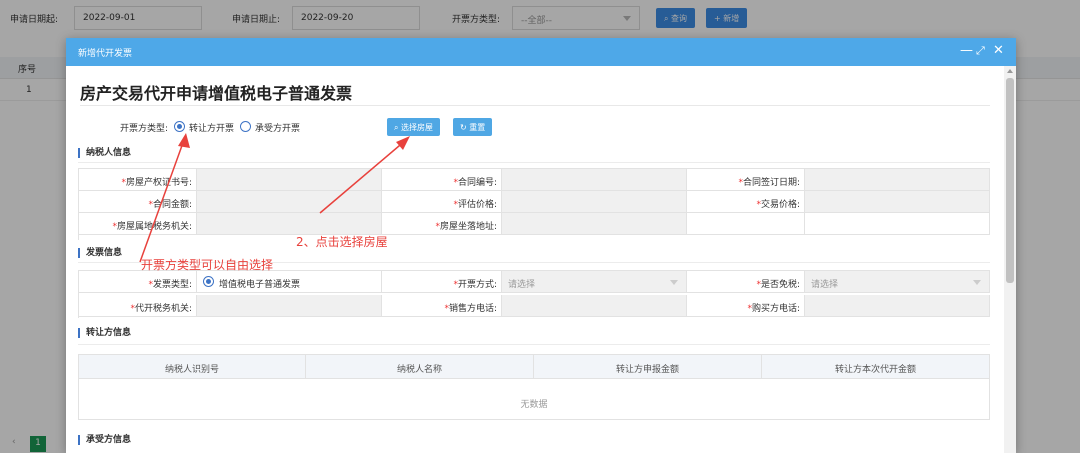  Describe the element at coordinates (746, 306) in the screenshot. I see `buyer-phone-label: *购买方电话:` at that location.